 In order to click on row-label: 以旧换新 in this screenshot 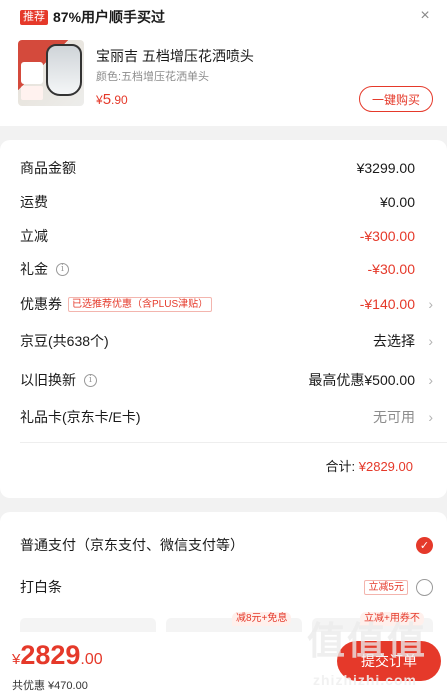, I will do `click(48, 380)`.